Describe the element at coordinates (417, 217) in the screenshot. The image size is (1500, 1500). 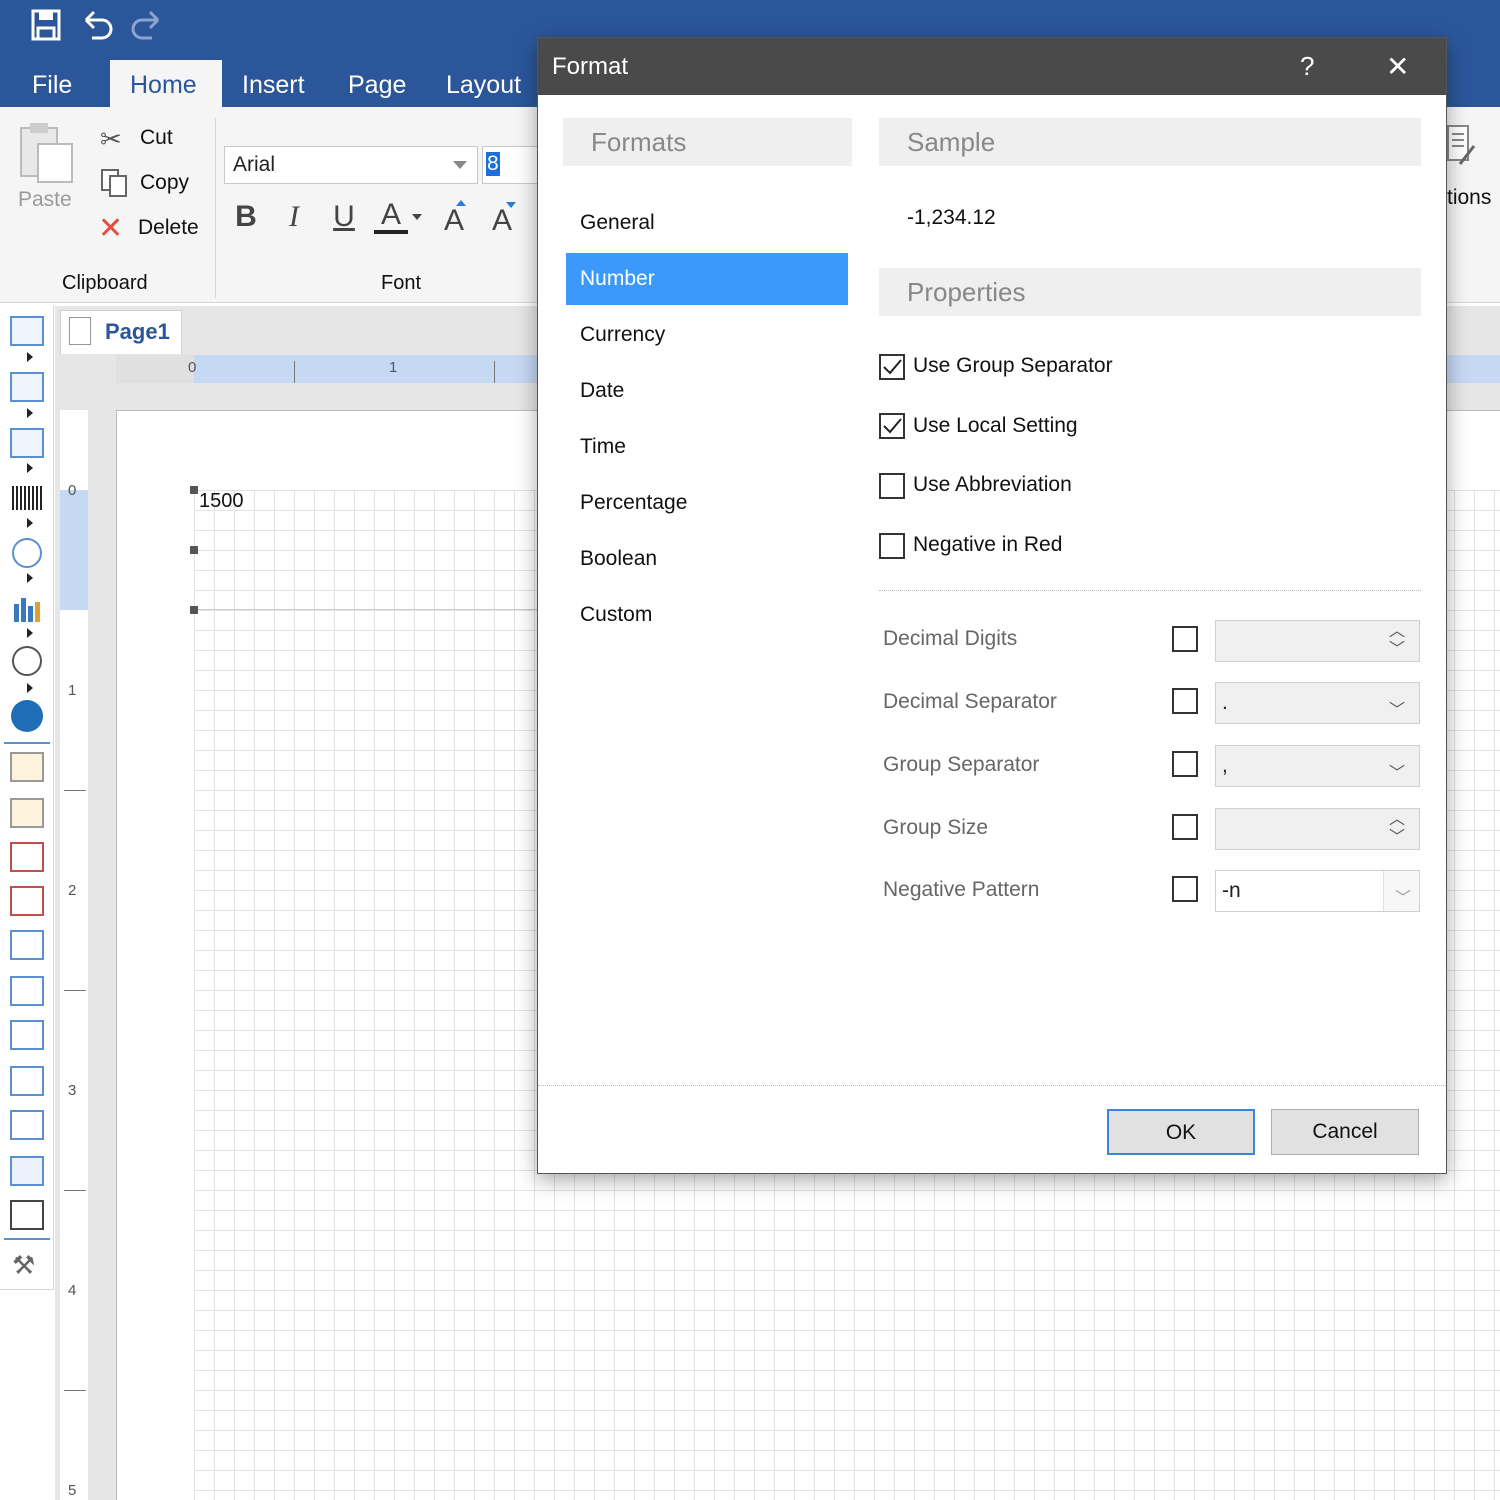
I see `chevron-down-icon` at that location.